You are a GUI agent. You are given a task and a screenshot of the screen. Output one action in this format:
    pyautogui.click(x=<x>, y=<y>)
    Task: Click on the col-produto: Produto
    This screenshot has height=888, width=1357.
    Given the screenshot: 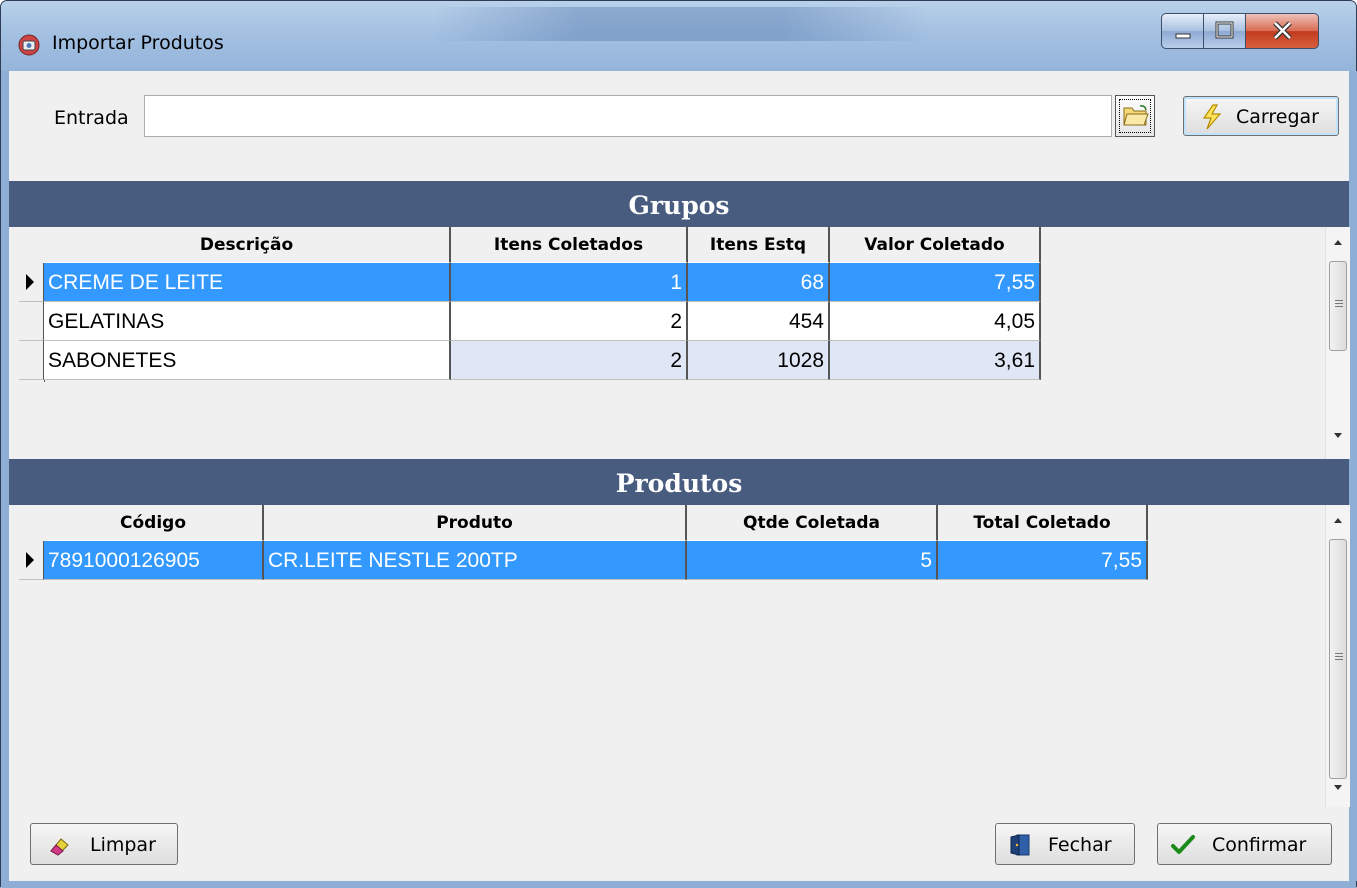 What is the action you would take?
    pyautogui.click(x=475, y=523)
    